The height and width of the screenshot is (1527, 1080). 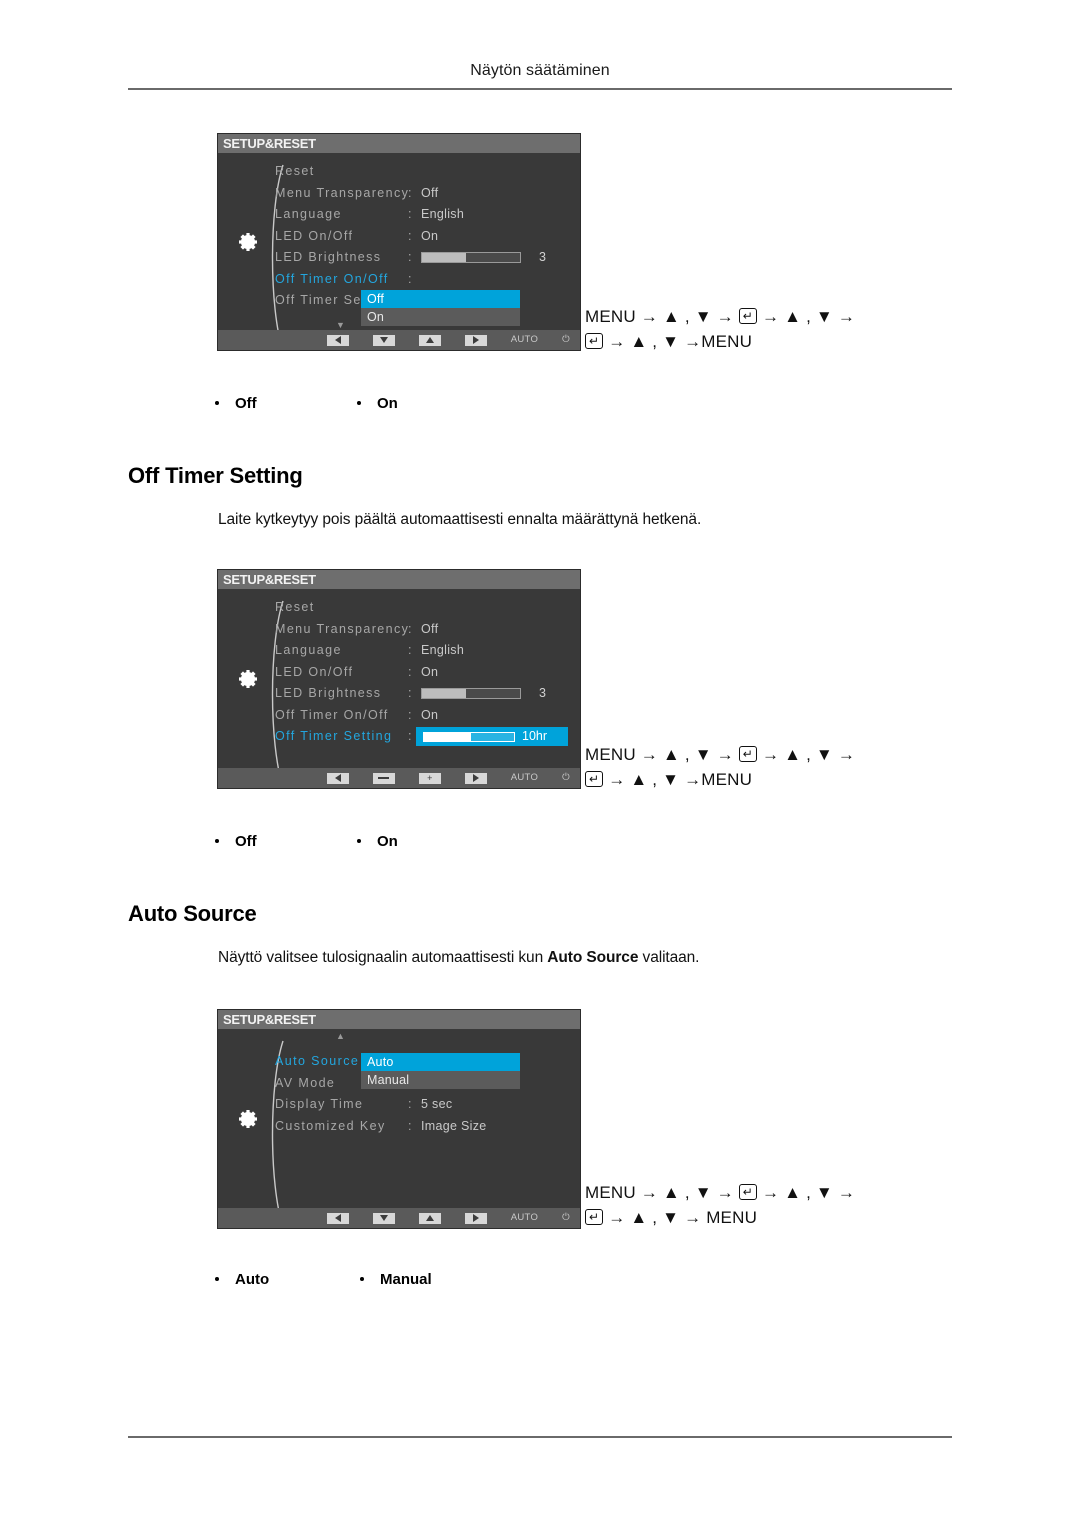 What do you see at coordinates (340, 325) in the screenshot?
I see `scroll-down-arrow-icon: ▼` at bounding box center [340, 325].